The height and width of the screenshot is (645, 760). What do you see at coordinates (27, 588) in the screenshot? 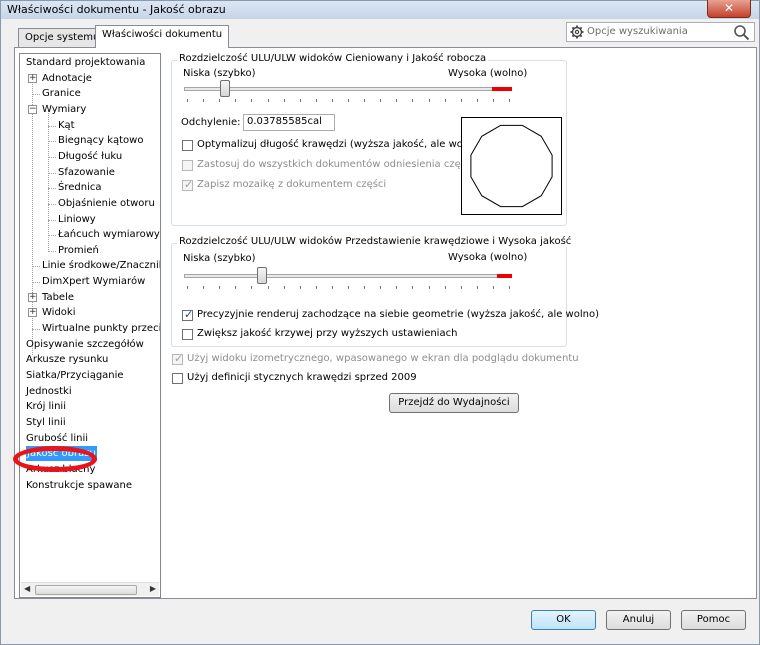
I see `scroll-left-icon: ◀` at bounding box center [27, 588].